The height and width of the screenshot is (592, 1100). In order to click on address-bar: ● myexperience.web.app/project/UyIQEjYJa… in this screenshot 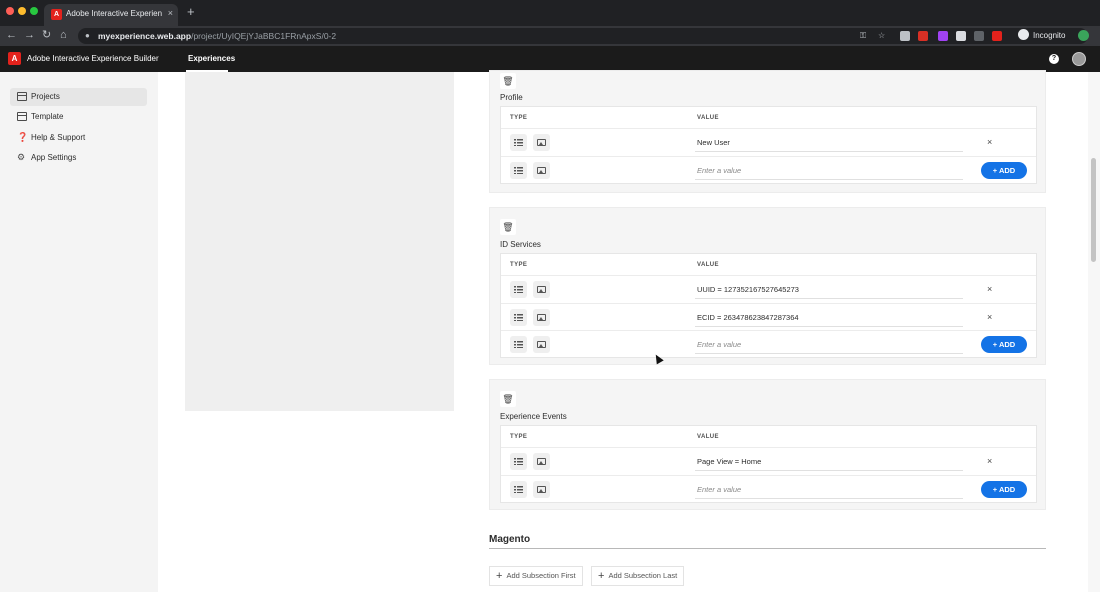, I will do `click(583, 36)`.